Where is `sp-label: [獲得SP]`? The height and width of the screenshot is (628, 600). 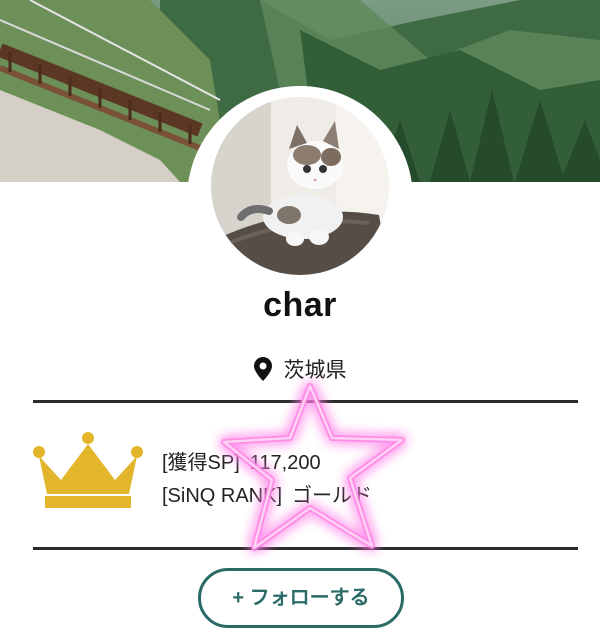
sp-label: [獲得SP] is located at coordinates (201, 463).